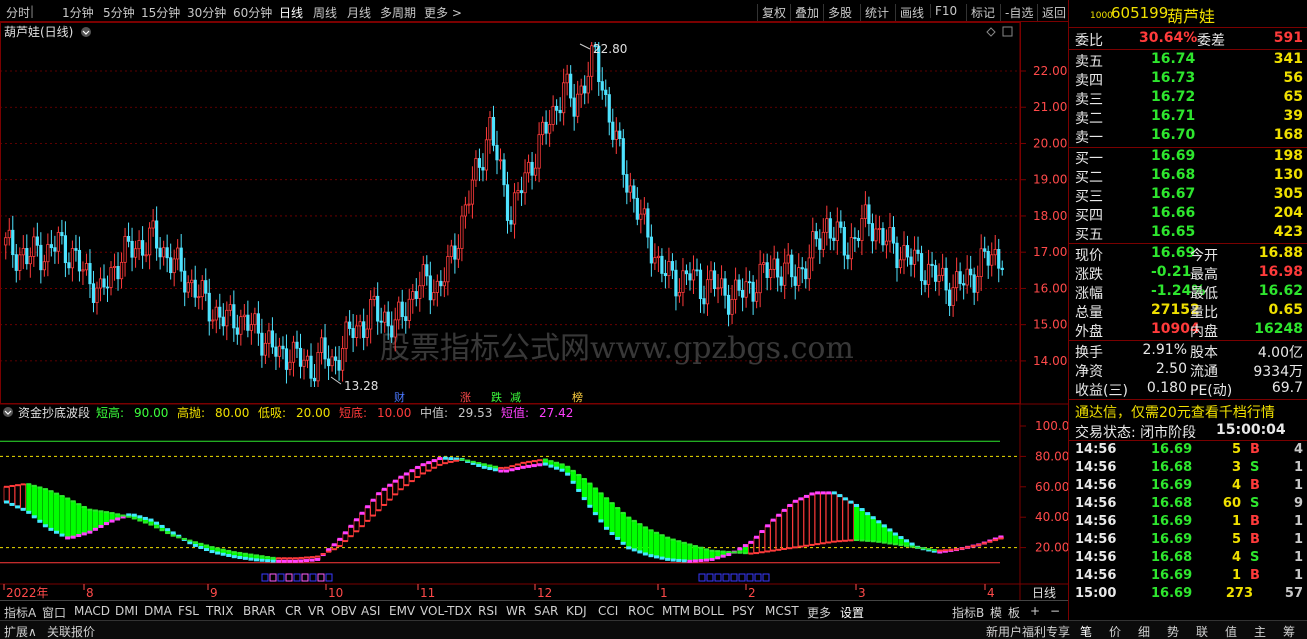  I want to click on diamond-icon, so click(991, 32).